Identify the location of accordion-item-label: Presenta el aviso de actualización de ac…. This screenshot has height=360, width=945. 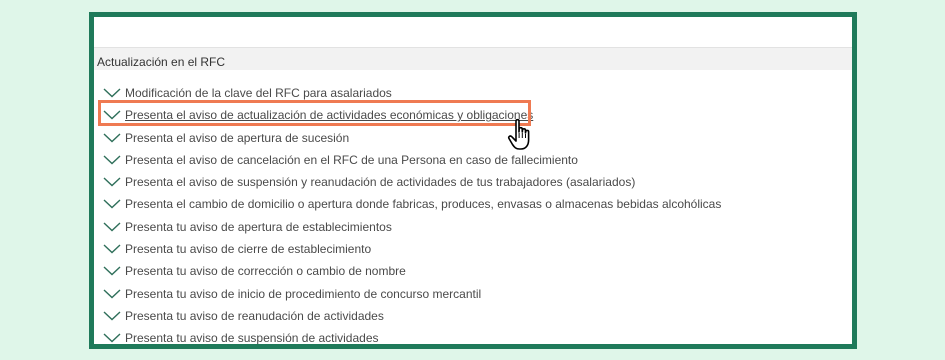
(329, 115).